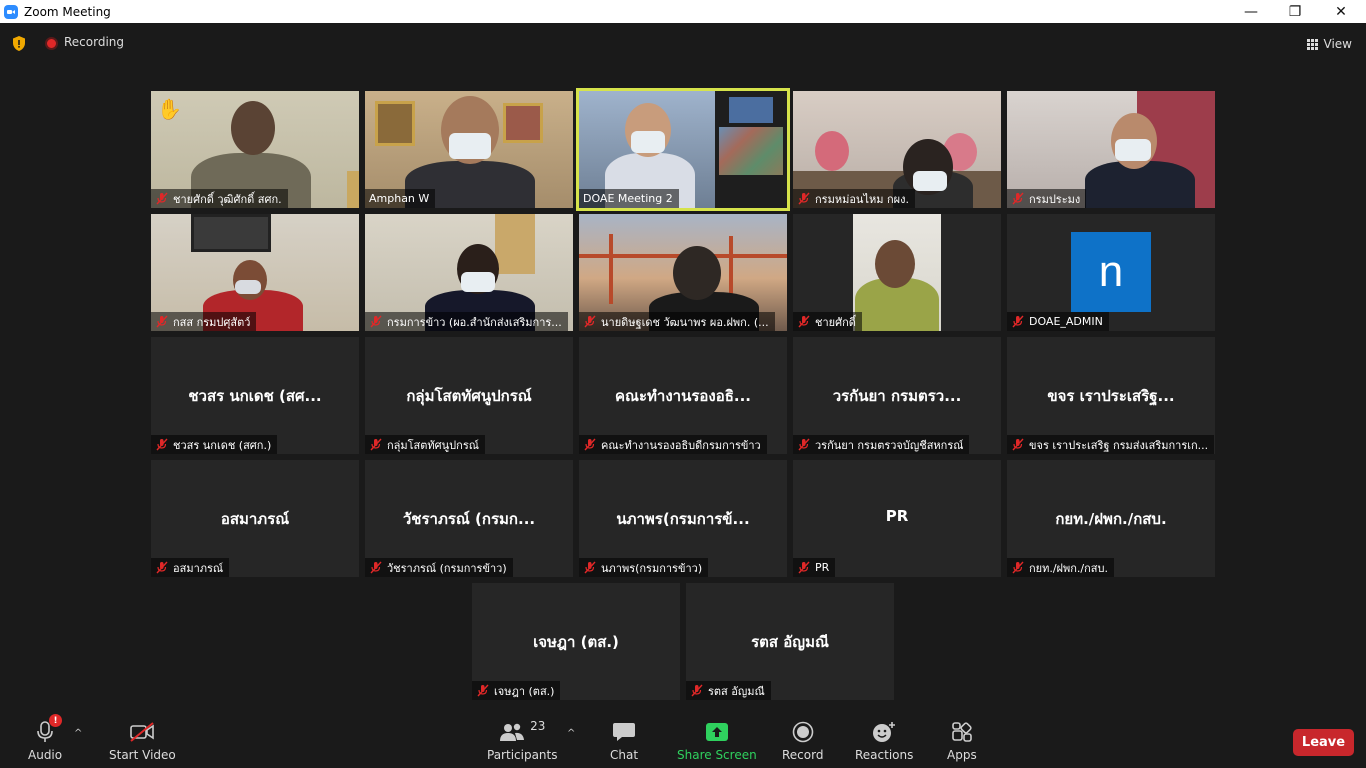  What do you see at coordinates (803, 732) in the screenshot?
I see `record-icon` at bounding box center [803, 732].